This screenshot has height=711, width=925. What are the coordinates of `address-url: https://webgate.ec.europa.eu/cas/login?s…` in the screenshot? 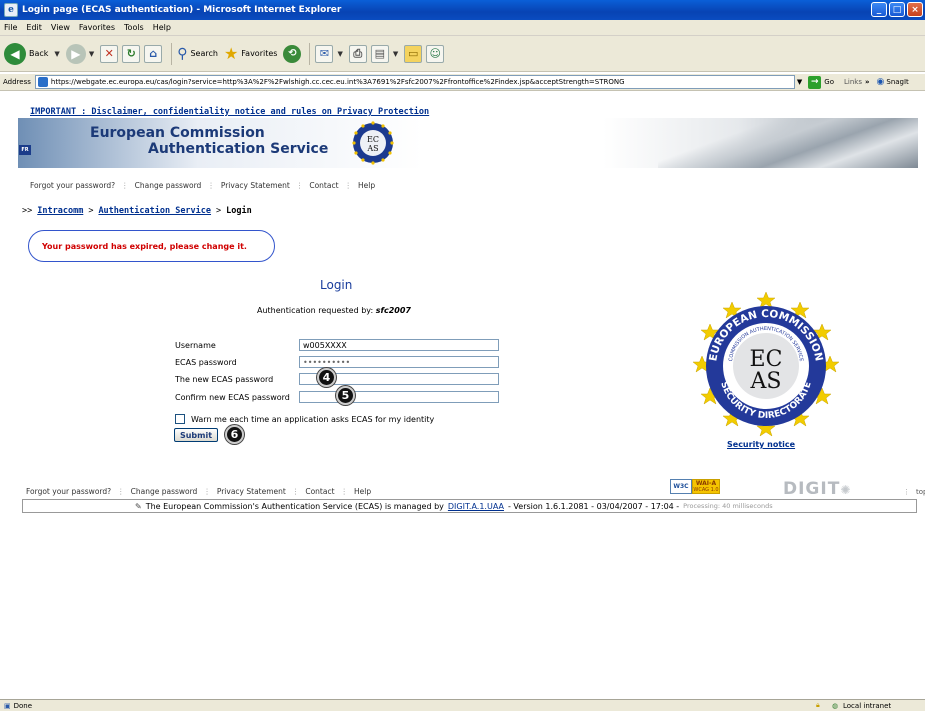 It's located at (337, 82).